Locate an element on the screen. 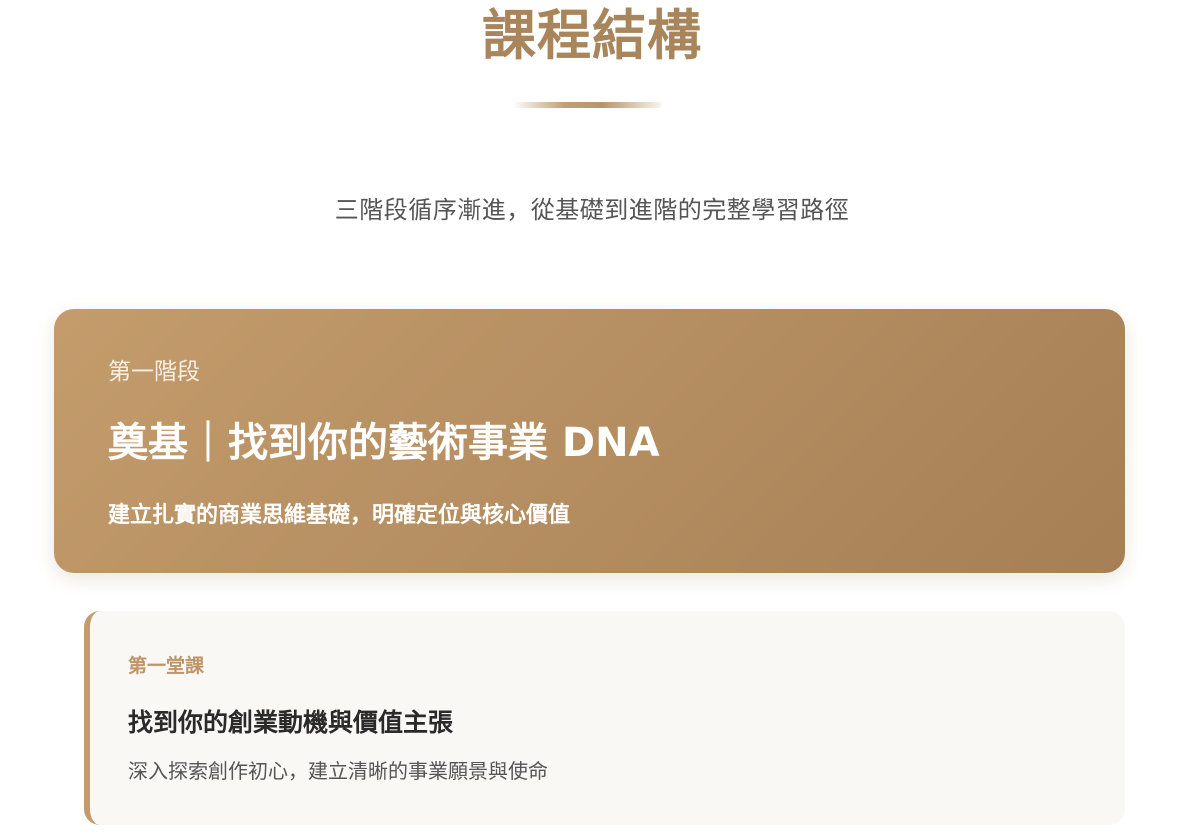  page-title: 課程結構 is located at coordinates (592, 35).